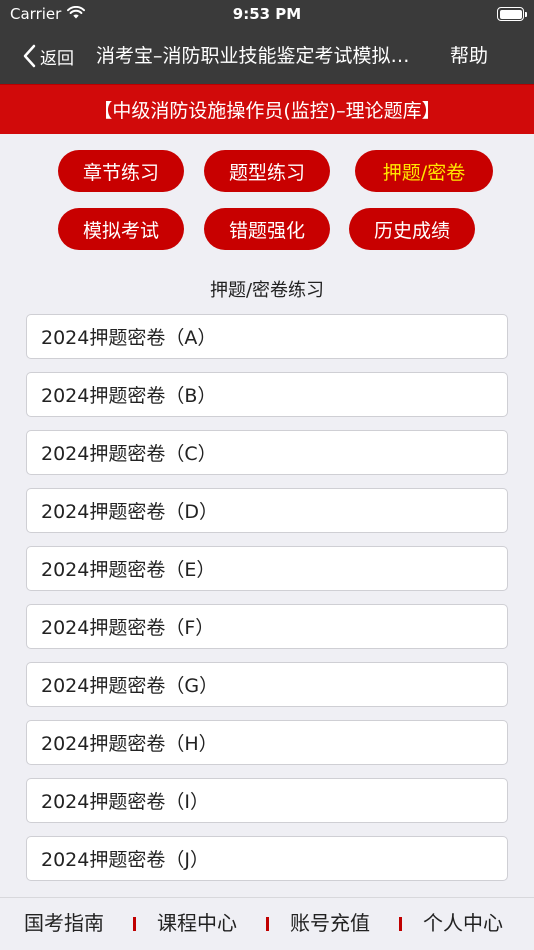  What do you see at coordinates (29, 56) in the screenshot?
I see `chevron-left-icon` at bounding box center [29, 56].